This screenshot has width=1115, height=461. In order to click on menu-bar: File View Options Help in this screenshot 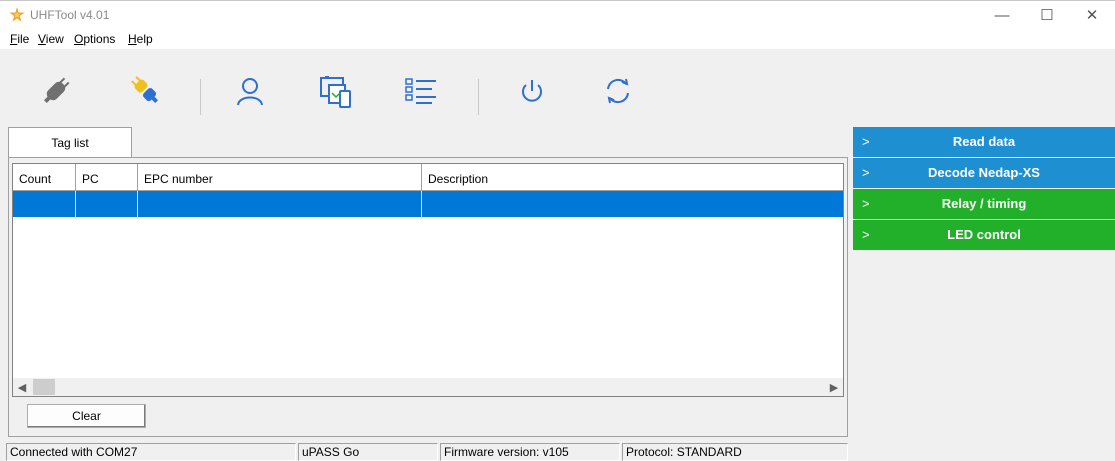, I will do `click(557, 39)`.